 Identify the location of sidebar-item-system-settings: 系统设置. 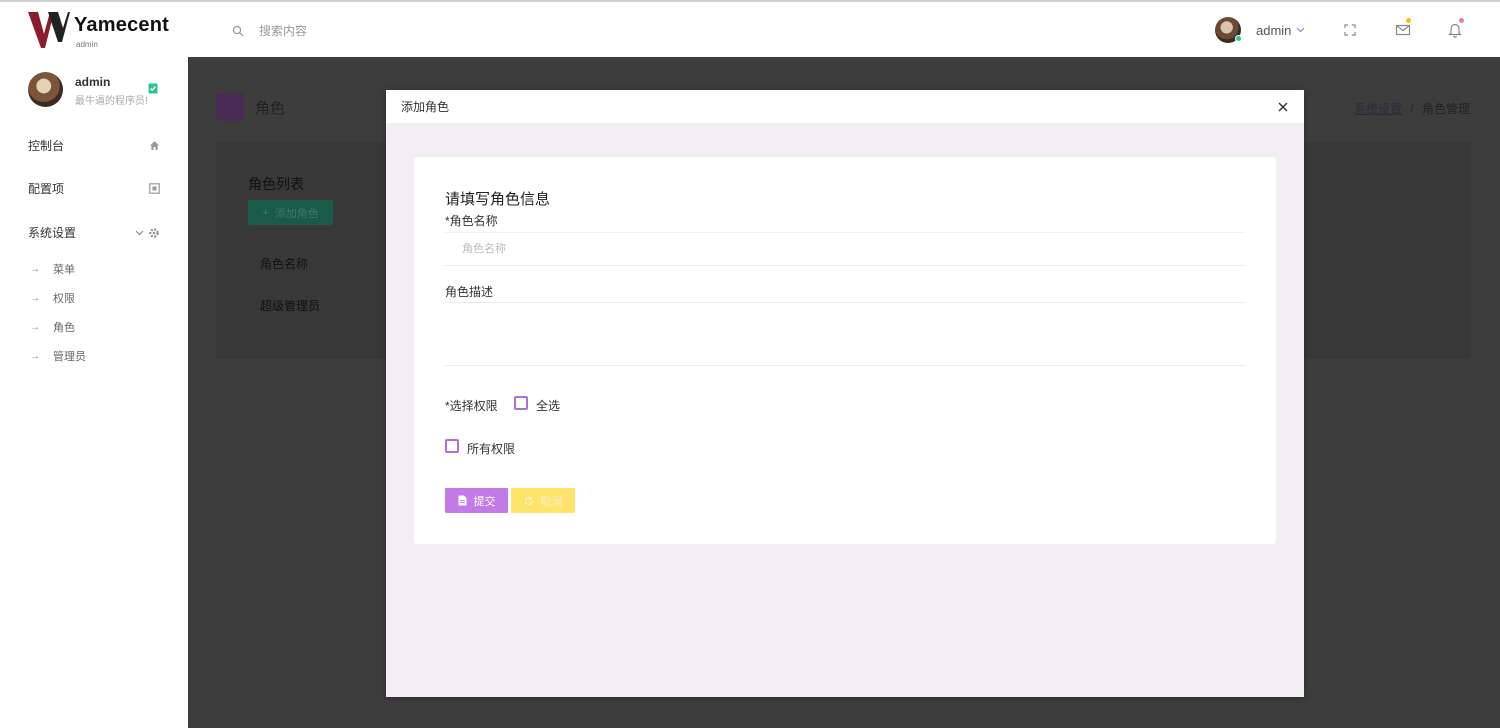
(94, 232).